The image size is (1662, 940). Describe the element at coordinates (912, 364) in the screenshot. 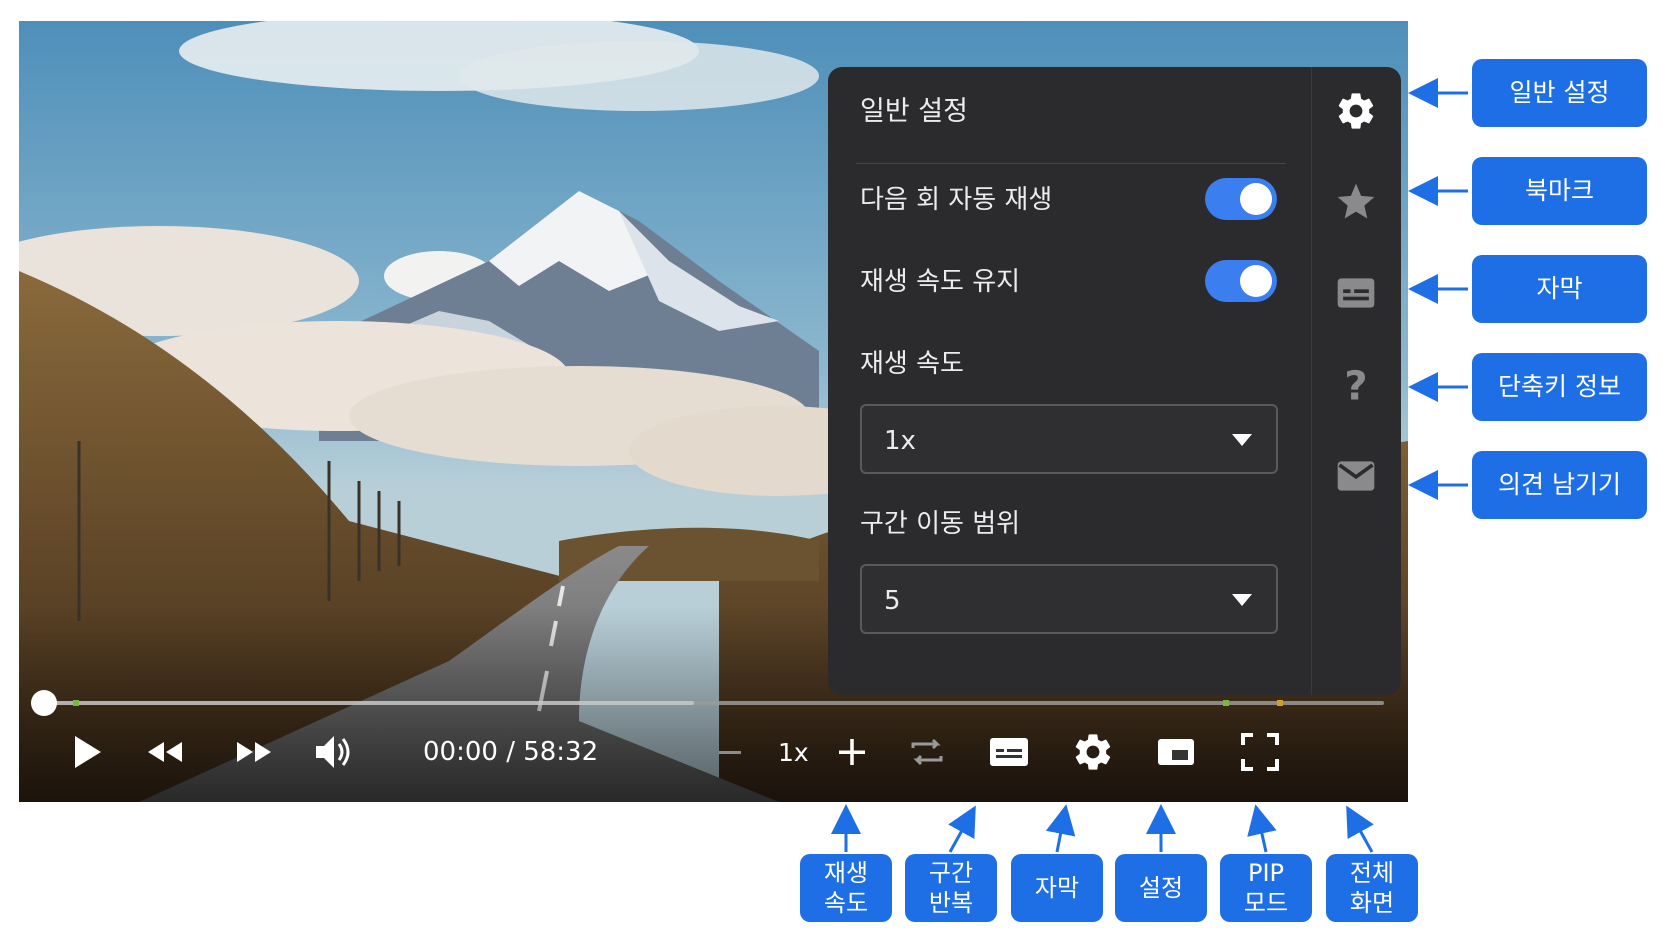

I see `speed-label: 재생 속도` at that location.